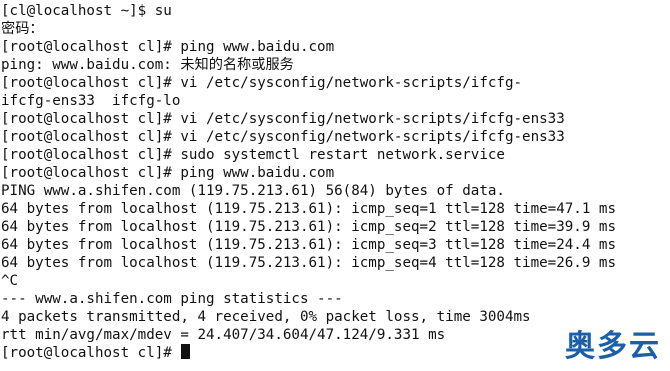 The image size is (670, 371). What do you see at coordinates (172, 299) in the screenshot?
I see `terminal-line: --- www.a.shifen.com ping statistics ---` at bounding box center [172, 299].